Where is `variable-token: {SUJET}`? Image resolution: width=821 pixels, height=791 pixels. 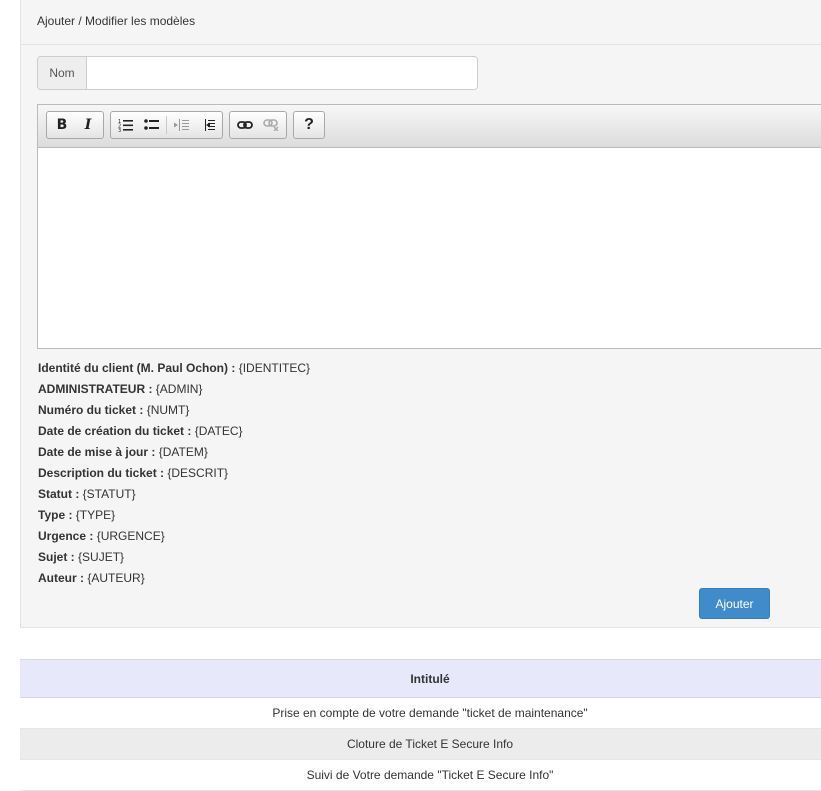 variable-token: {SUJET} is located at coordinates (101, 557).